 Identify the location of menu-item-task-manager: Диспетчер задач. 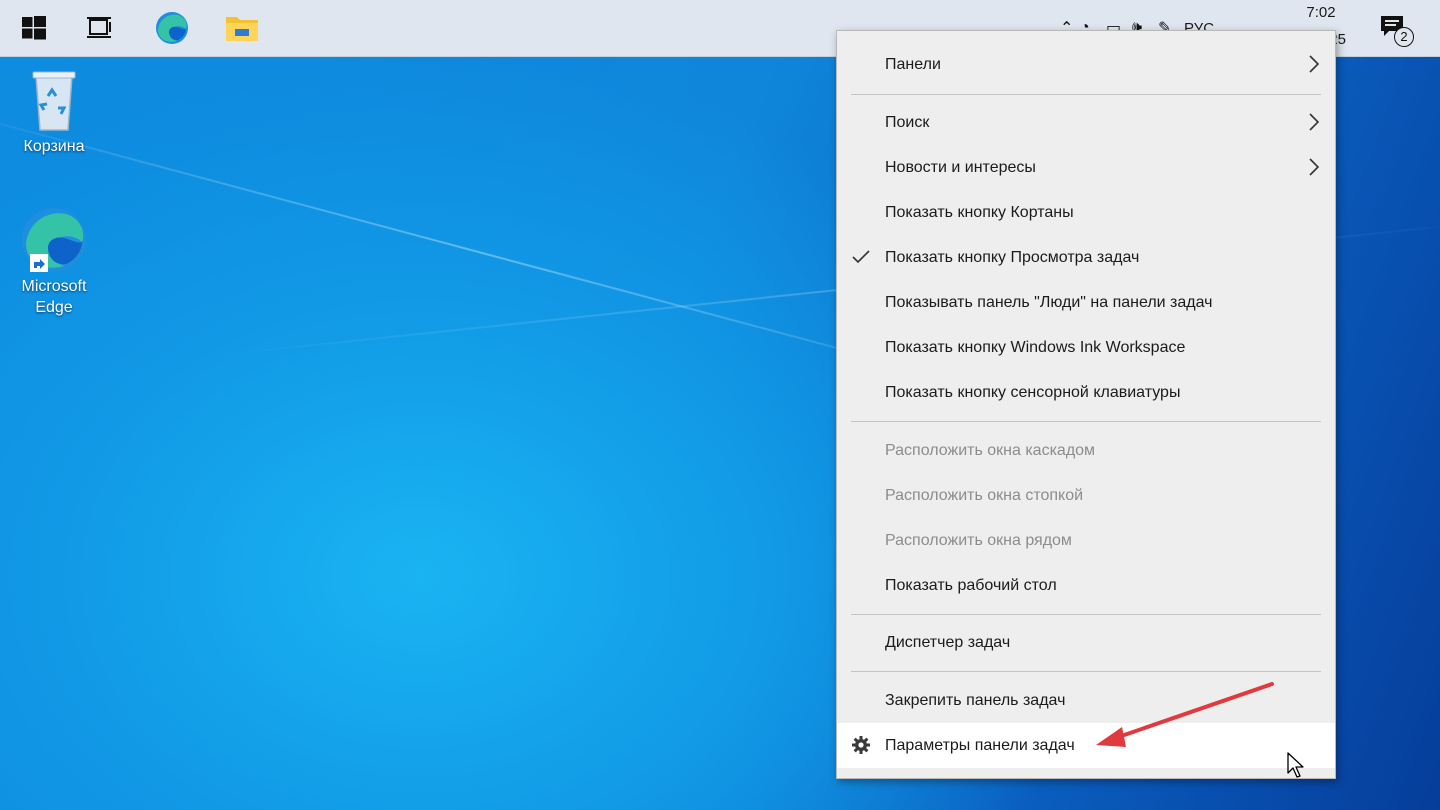
(1086, 642).